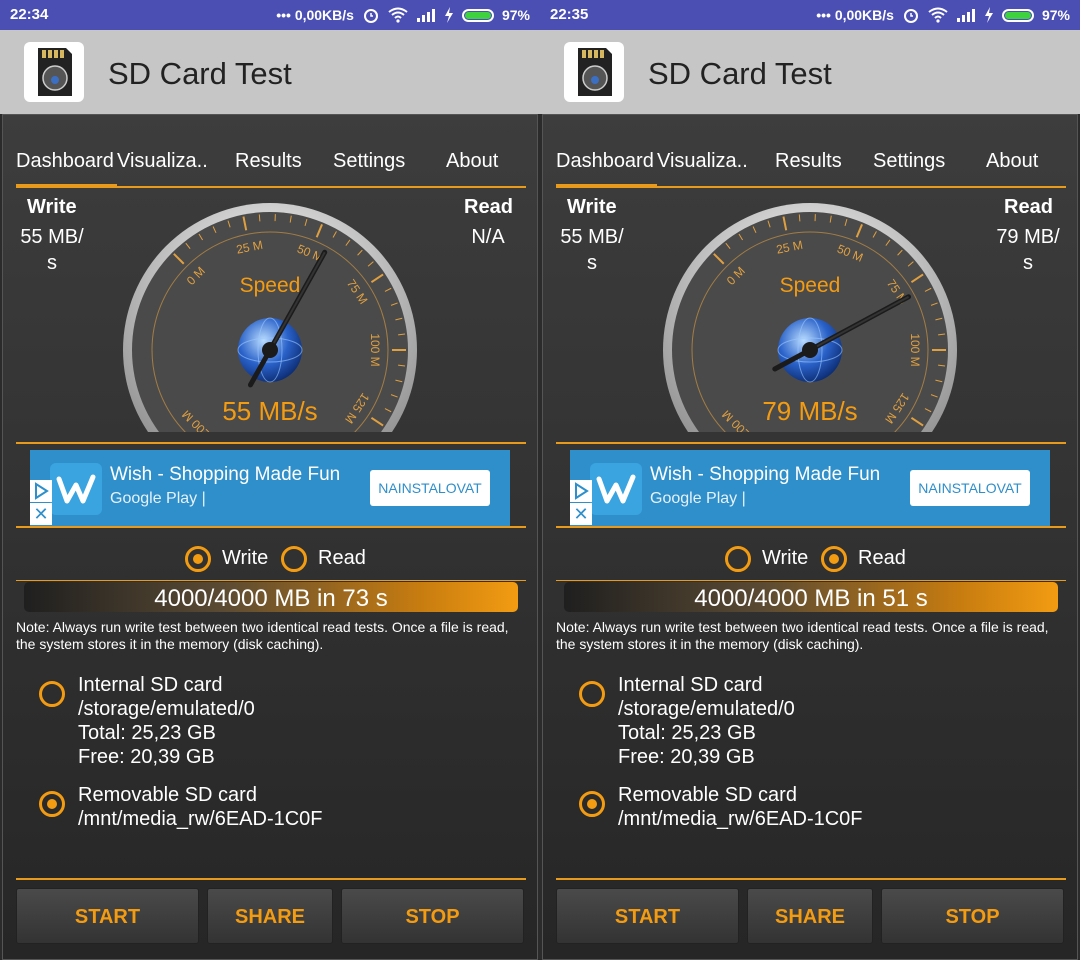 The image size is (1080, 960). Describe the element at coordinates (1028, 250) in the screenshot. I see `read-value: 79 MB/ s` at that location.